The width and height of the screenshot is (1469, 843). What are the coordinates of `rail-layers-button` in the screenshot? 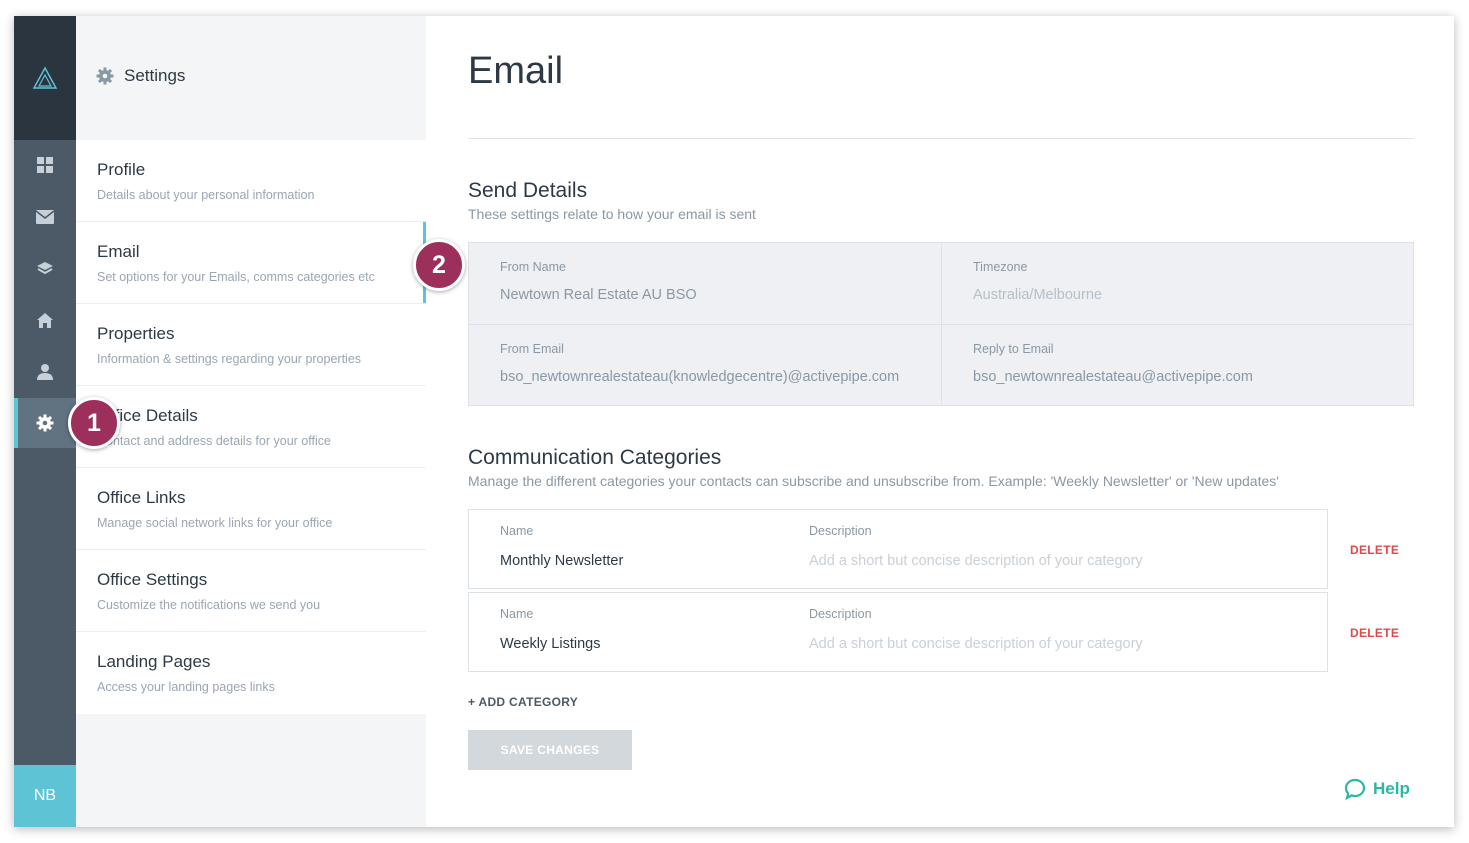 It's located at (45, 269).